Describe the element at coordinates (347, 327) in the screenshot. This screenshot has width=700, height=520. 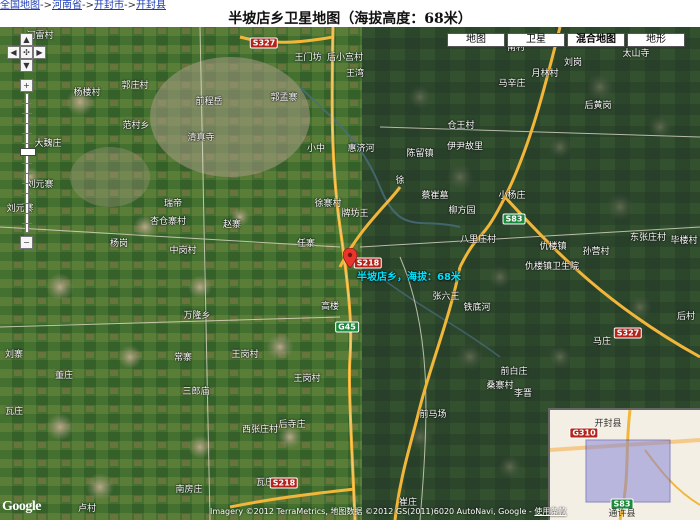
I see `road-shield: G45` at that location.